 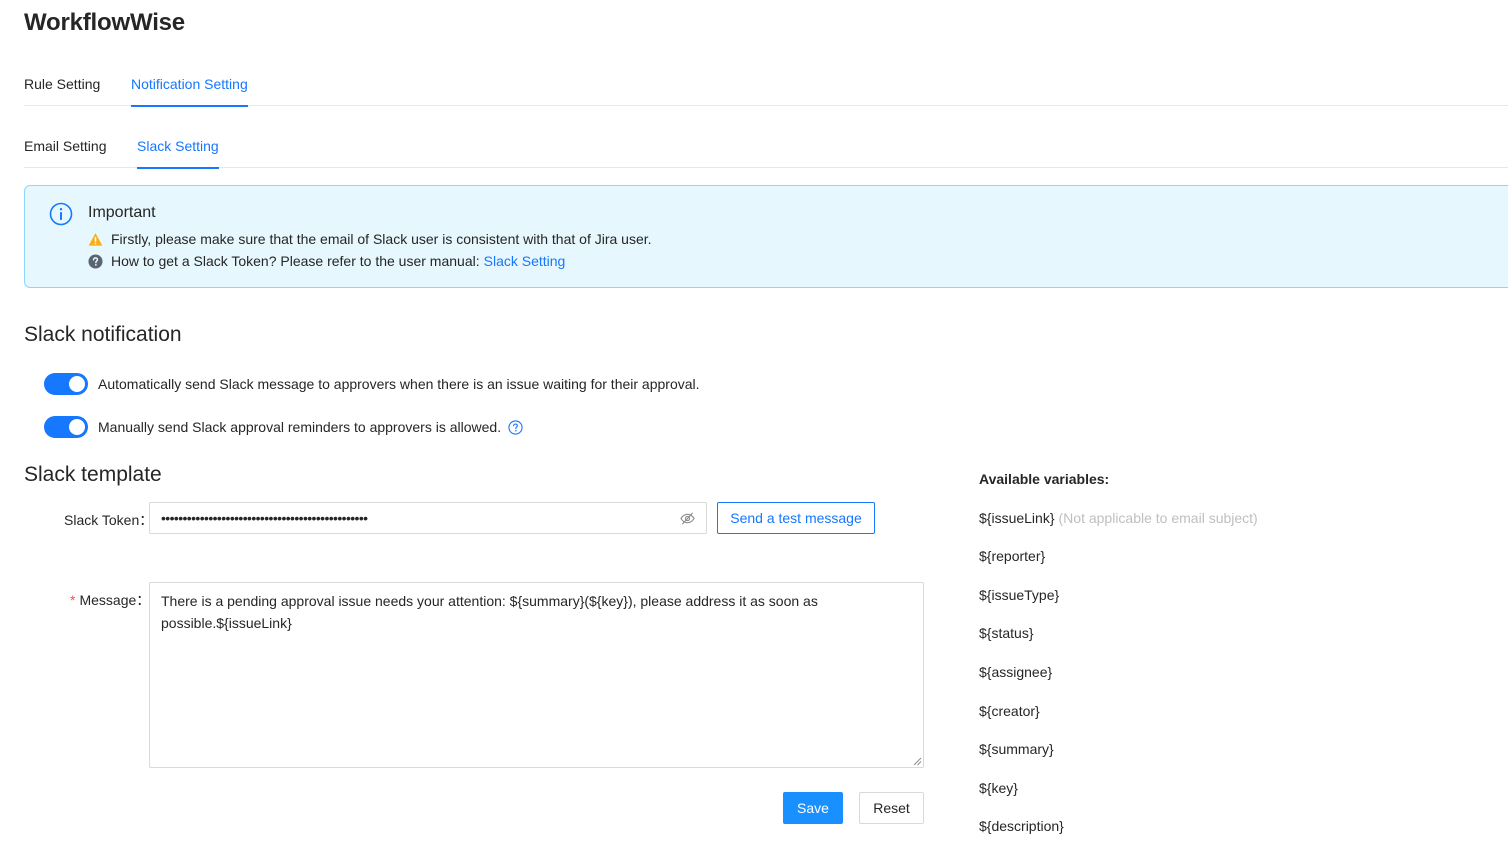 What do you see at coordinates (813, 808) in the screenshot?
I see `save-button: Save` at bounding box center [813, 808].